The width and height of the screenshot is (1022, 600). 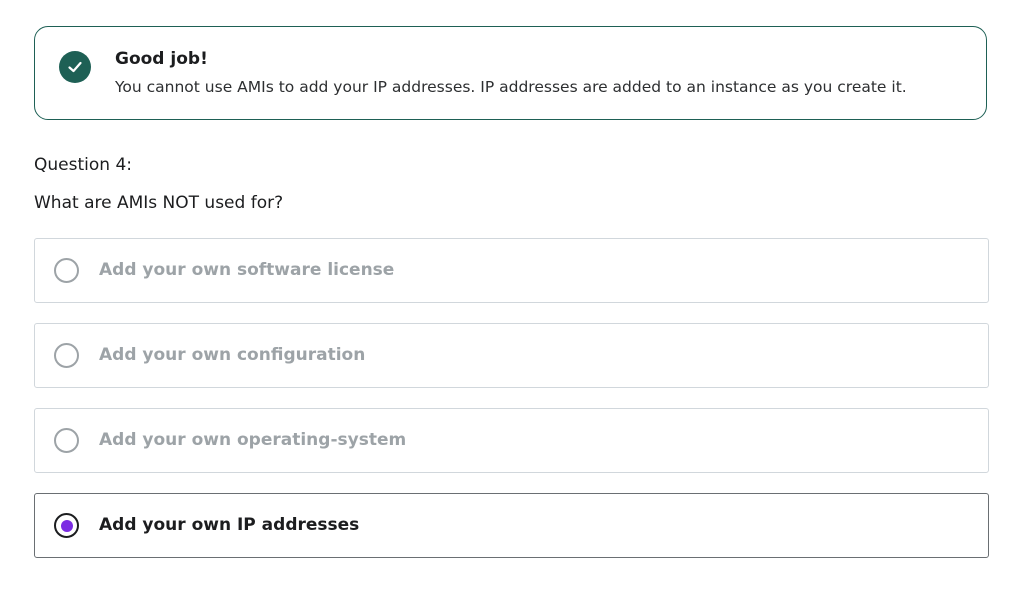 I want to click on answer-option-label: Add your own operating-system, so click(x=253, y=440).